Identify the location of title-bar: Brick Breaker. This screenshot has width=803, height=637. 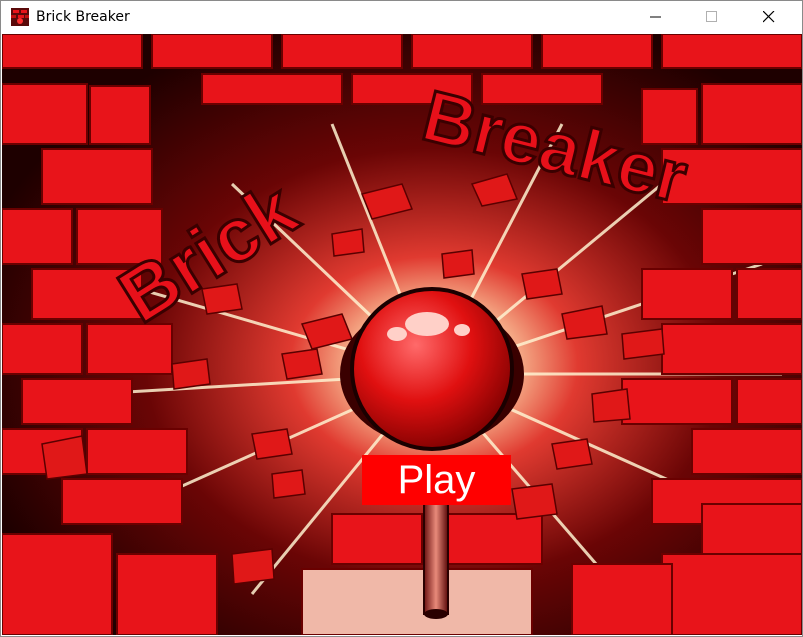
(401, 17).